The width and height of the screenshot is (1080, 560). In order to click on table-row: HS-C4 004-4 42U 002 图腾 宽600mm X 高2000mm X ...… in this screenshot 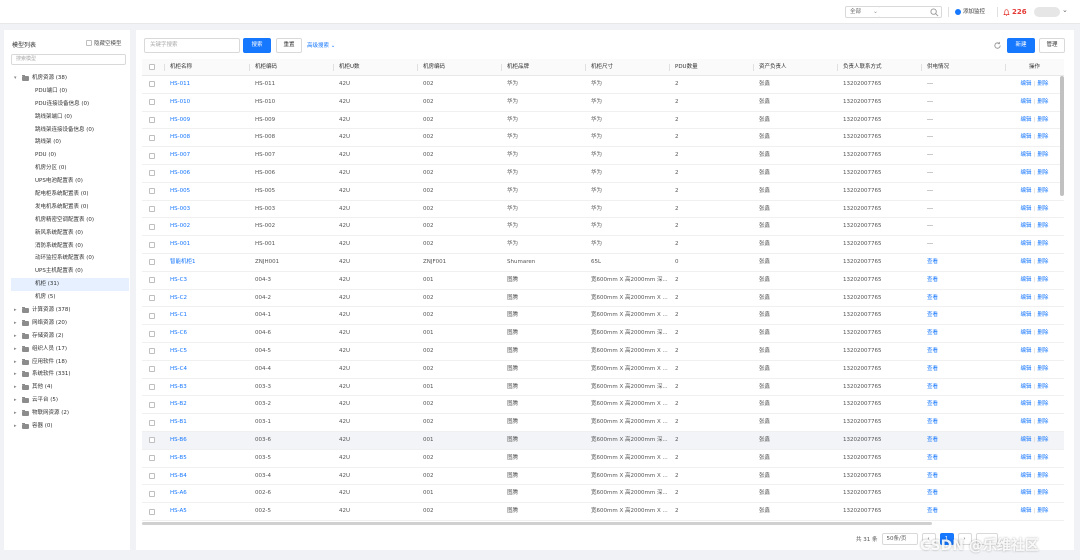, I will do `click(603, 370)`.